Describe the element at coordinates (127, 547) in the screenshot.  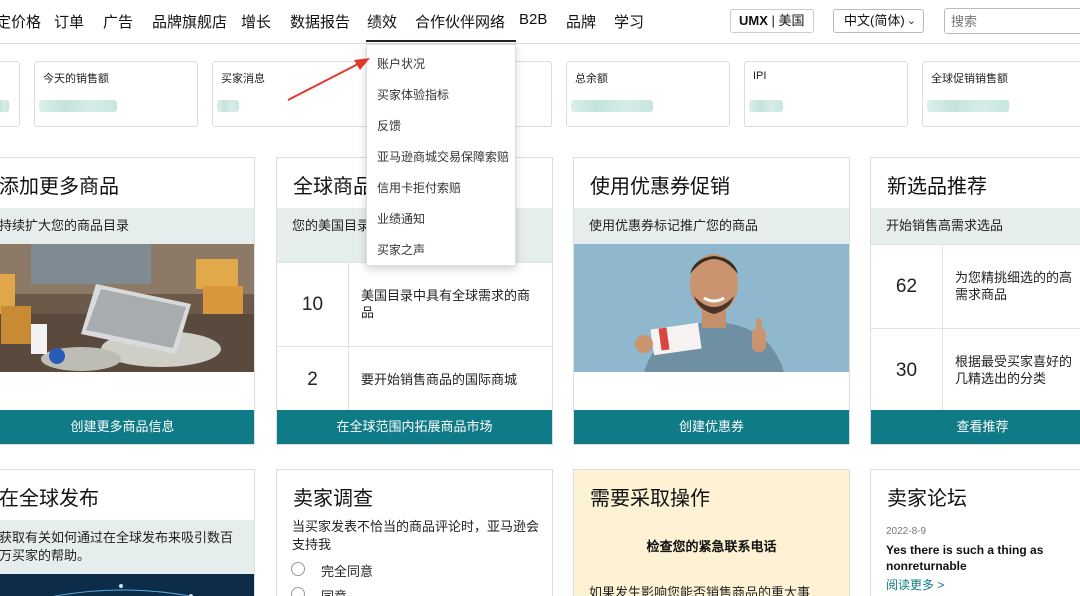
I see `card-subtitle: 获取有关如何通过在全球发布来吸引数百万买家的帮助。` at that location.